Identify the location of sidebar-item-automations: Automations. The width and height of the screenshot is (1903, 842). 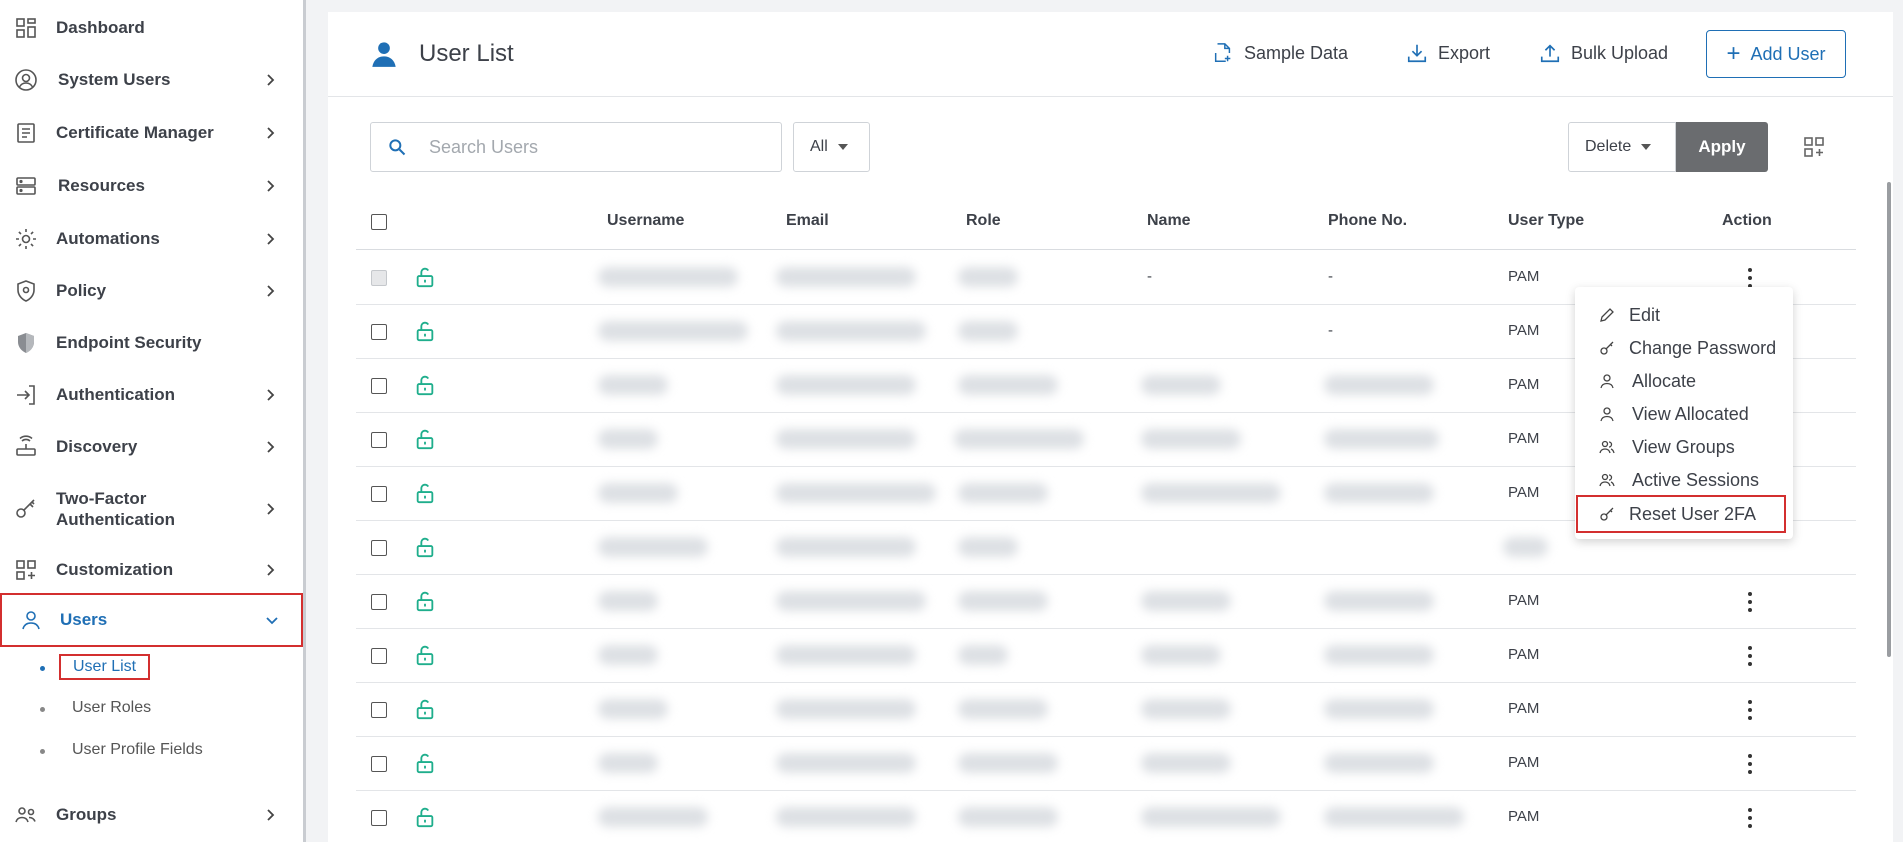
(151, 239).